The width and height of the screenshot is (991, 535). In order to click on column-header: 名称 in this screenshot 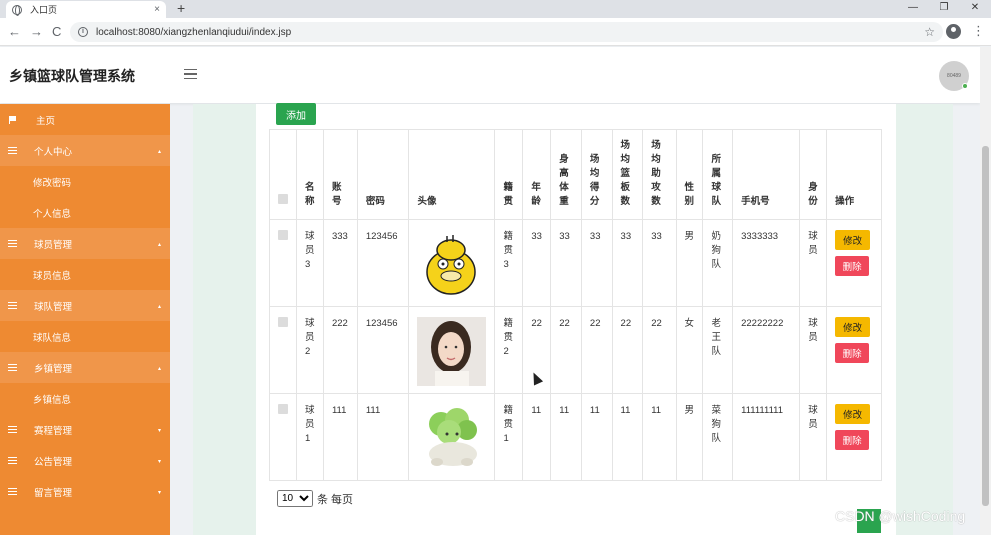, I will do `click(310, 174)`.